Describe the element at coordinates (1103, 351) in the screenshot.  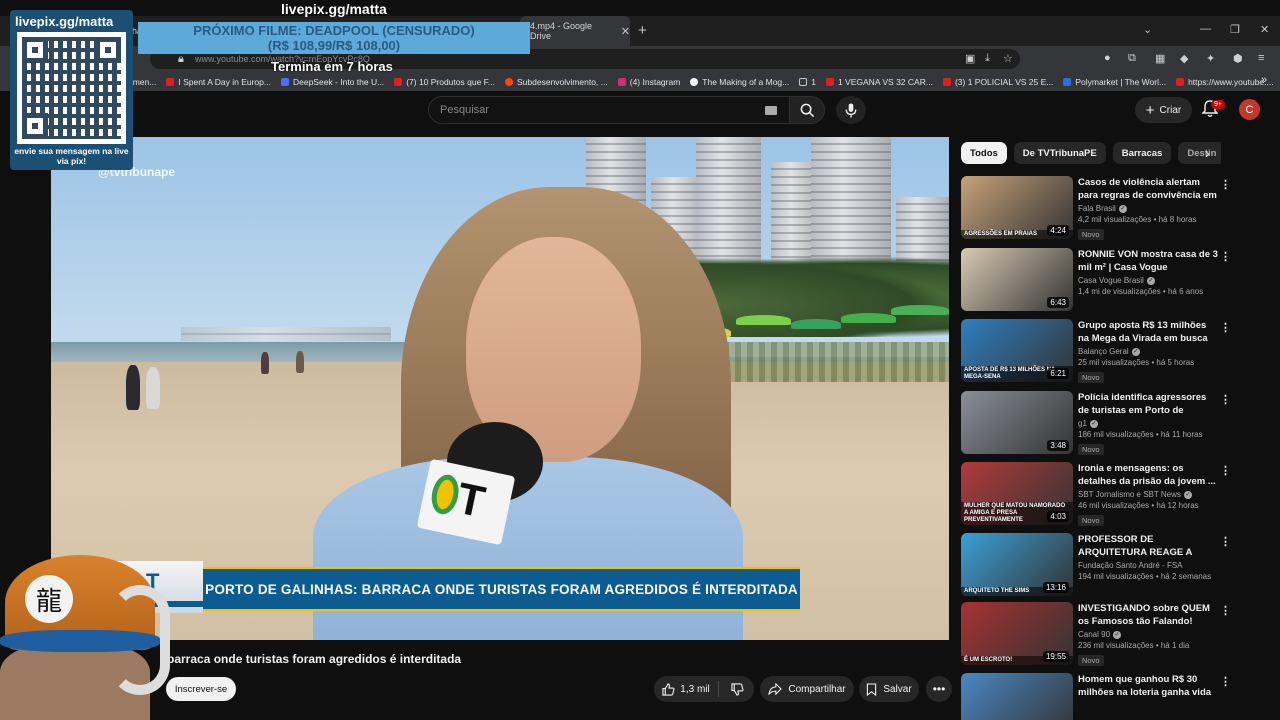
I see `channel-name: Balanço Geral` at that location.